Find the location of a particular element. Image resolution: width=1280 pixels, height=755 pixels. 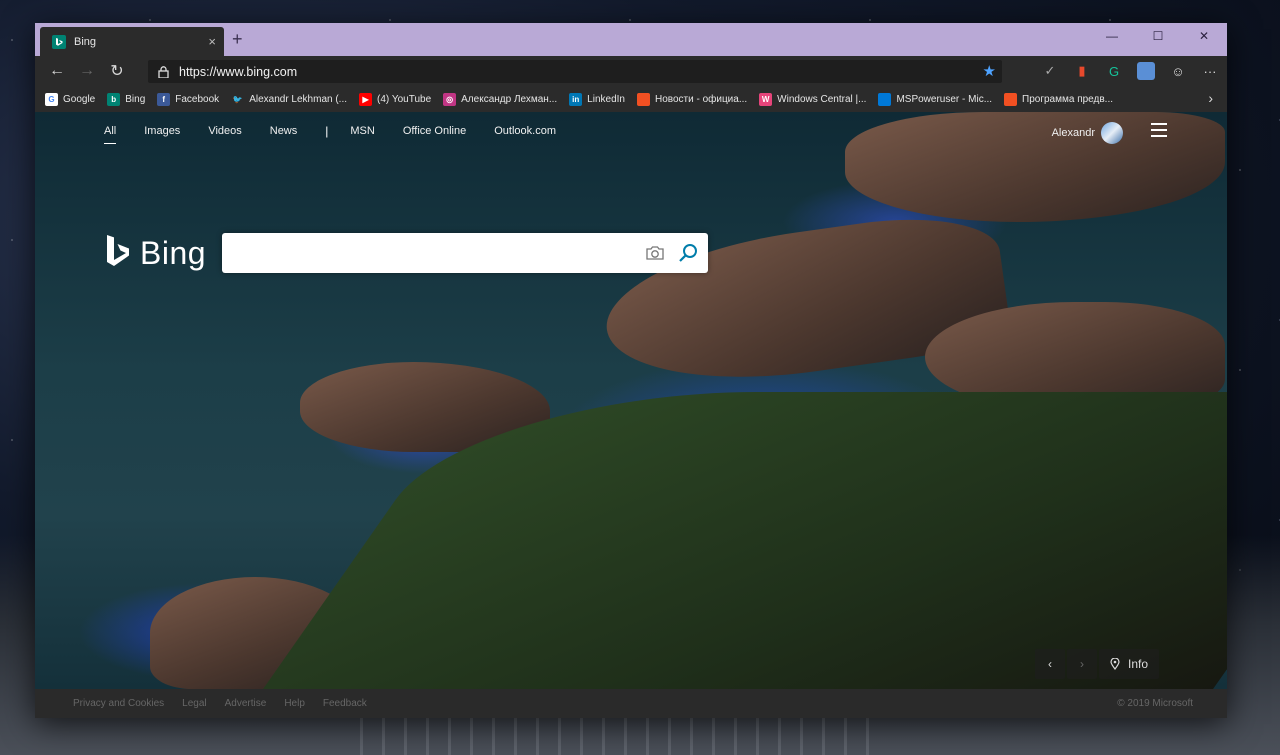

footer-link: Feedback is located at coordinates (345, 703).